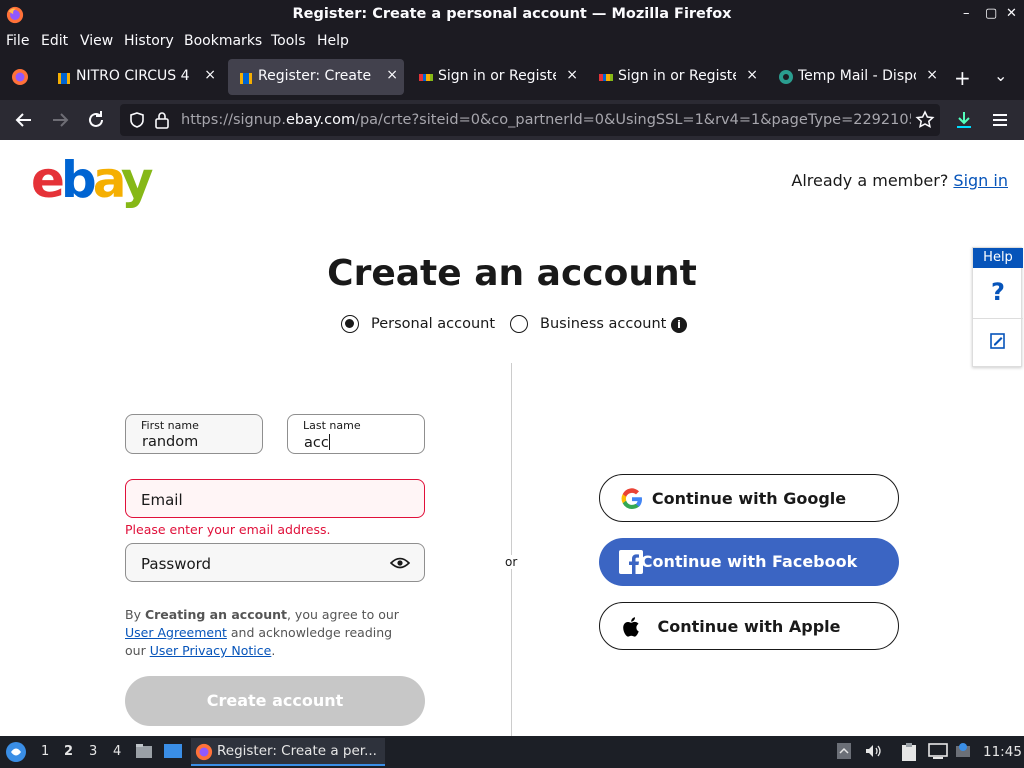  Describe the element at coordinates (963, 751) in the screenshot. I see `notification-icon` at that location.